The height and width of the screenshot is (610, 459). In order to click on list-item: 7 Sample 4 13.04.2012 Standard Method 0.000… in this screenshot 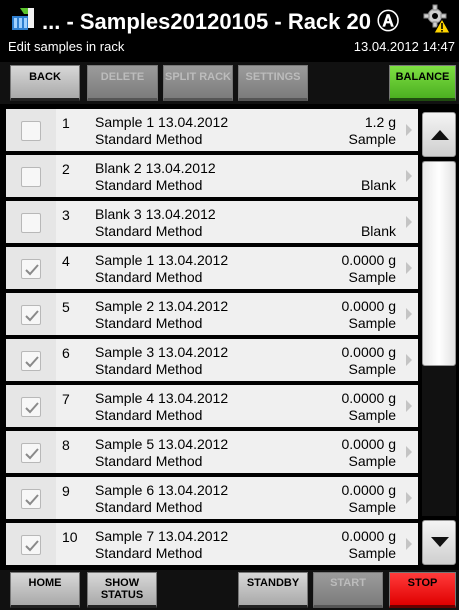, I will do `click(212, 406)`.